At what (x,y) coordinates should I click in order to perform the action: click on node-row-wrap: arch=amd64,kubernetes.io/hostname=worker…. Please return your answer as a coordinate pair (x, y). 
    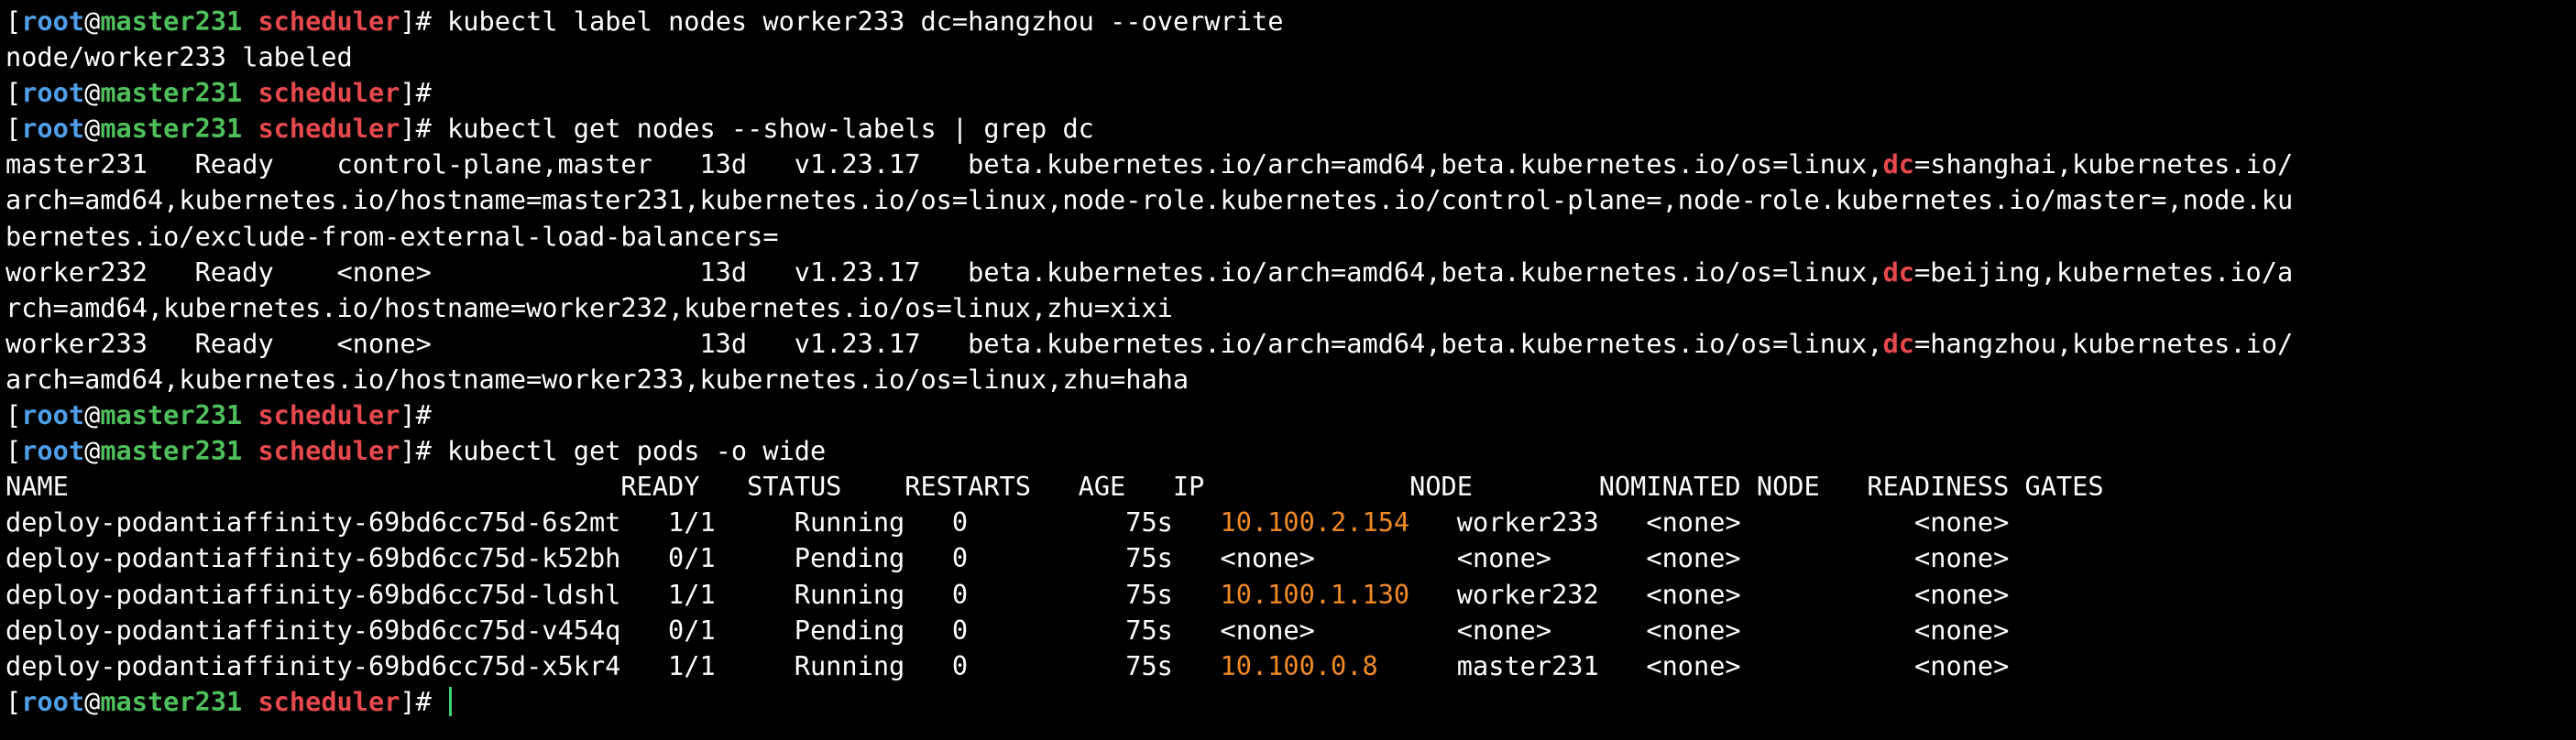
    Looking at the image, I should click on (597, 379).